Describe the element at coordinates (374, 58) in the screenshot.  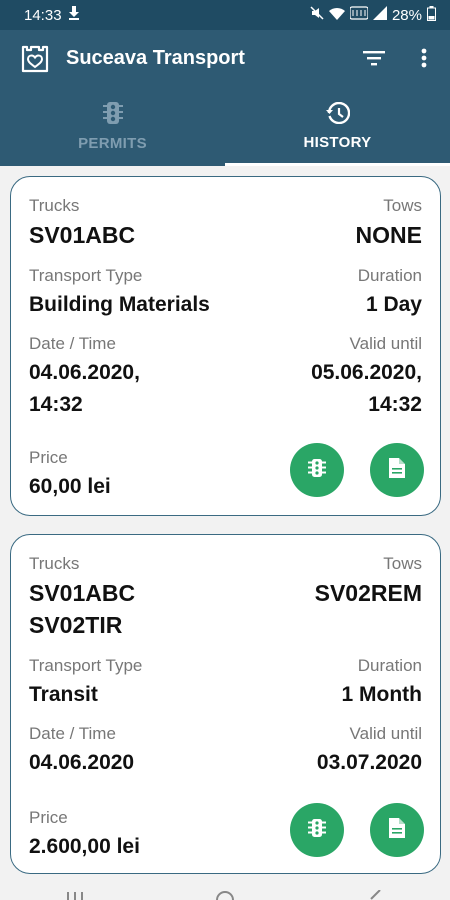
I see `filter-icon` at that location.